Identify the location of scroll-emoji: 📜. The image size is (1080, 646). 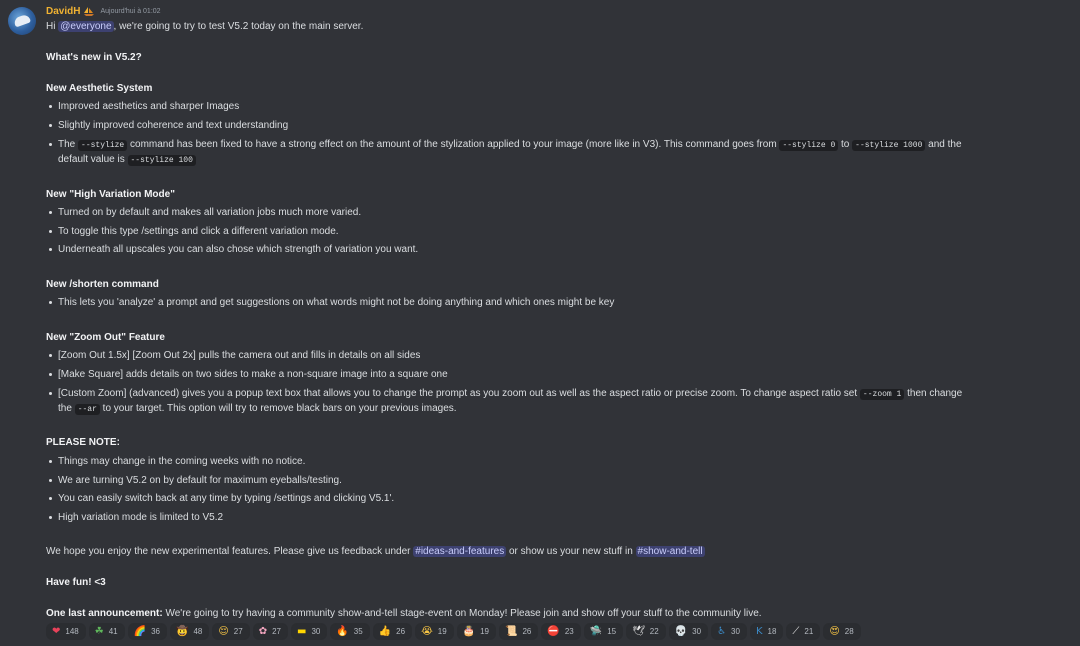
(511, 631).